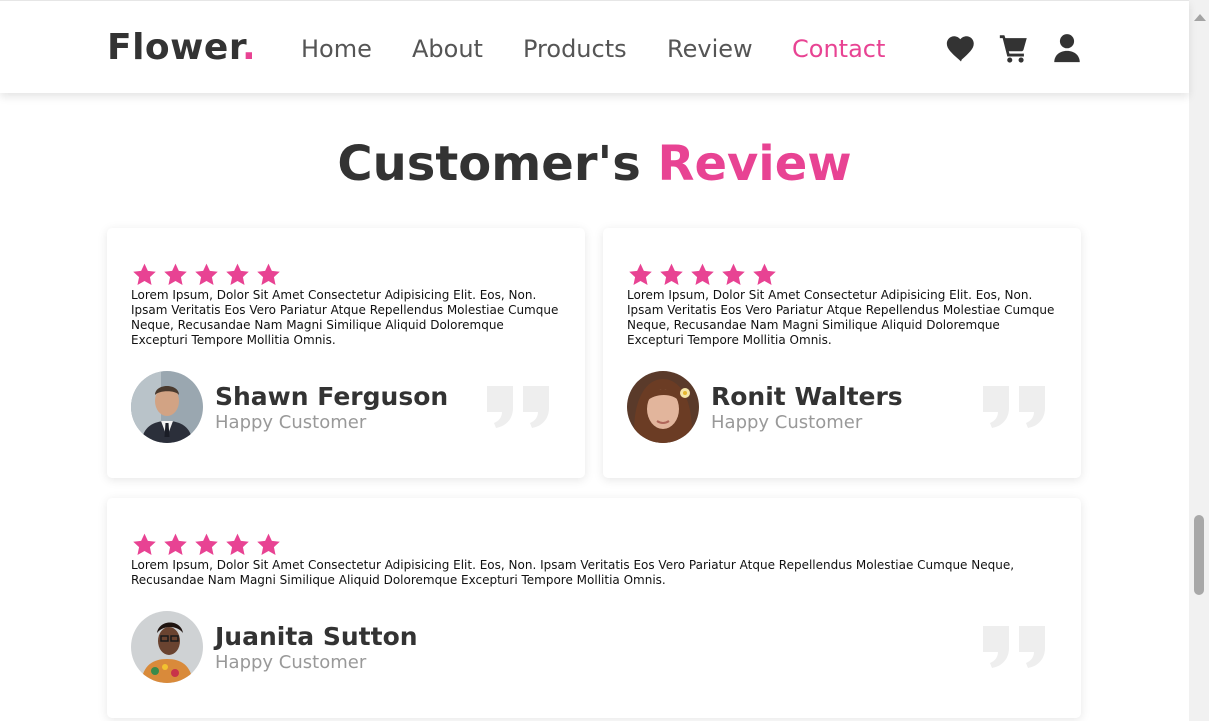 The height and width of the screenshot is (721, 1209). What do you see at coordinates (336, 49) in the screenshot?
I see `nav-link-home: Home` at bounding box center [336, 49].